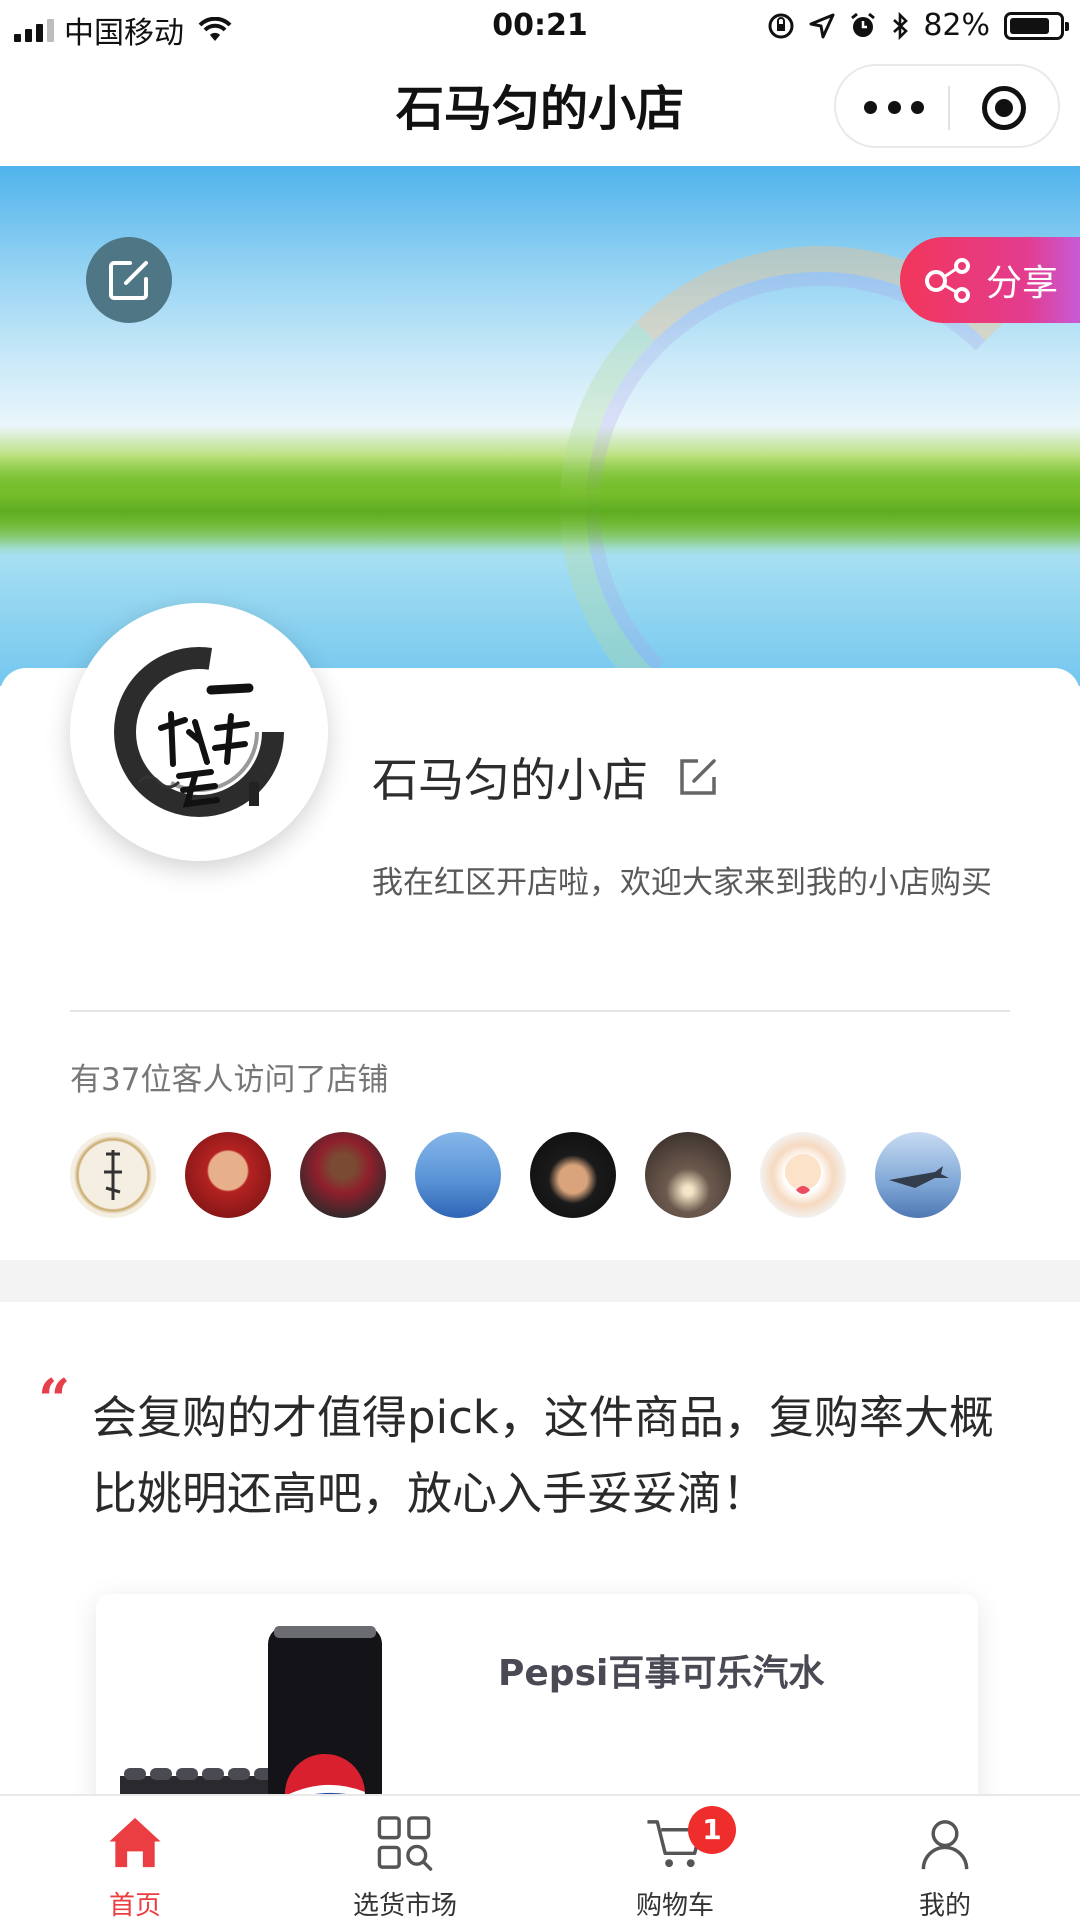  Describe the element at coordinates (515, 1175) in the screenshot. I see `visitor-avatar-list` at that location.